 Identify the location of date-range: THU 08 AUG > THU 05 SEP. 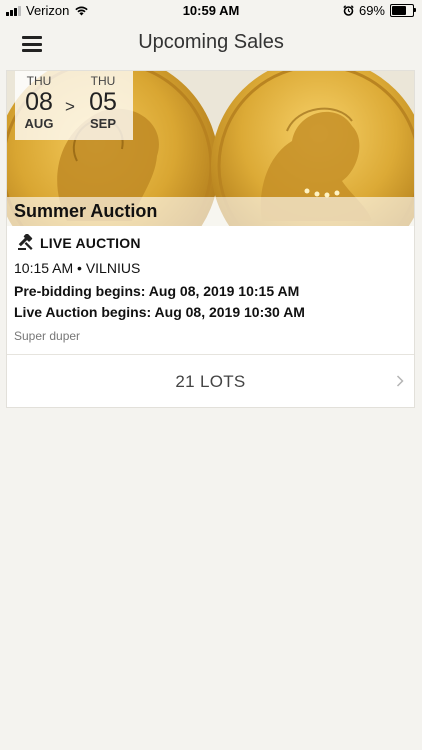
(74, 105).